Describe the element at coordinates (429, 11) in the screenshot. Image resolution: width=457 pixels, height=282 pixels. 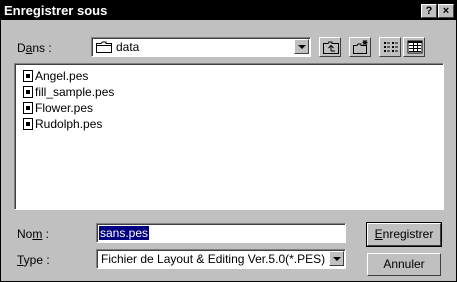
I see `help-button: ?` at that location.